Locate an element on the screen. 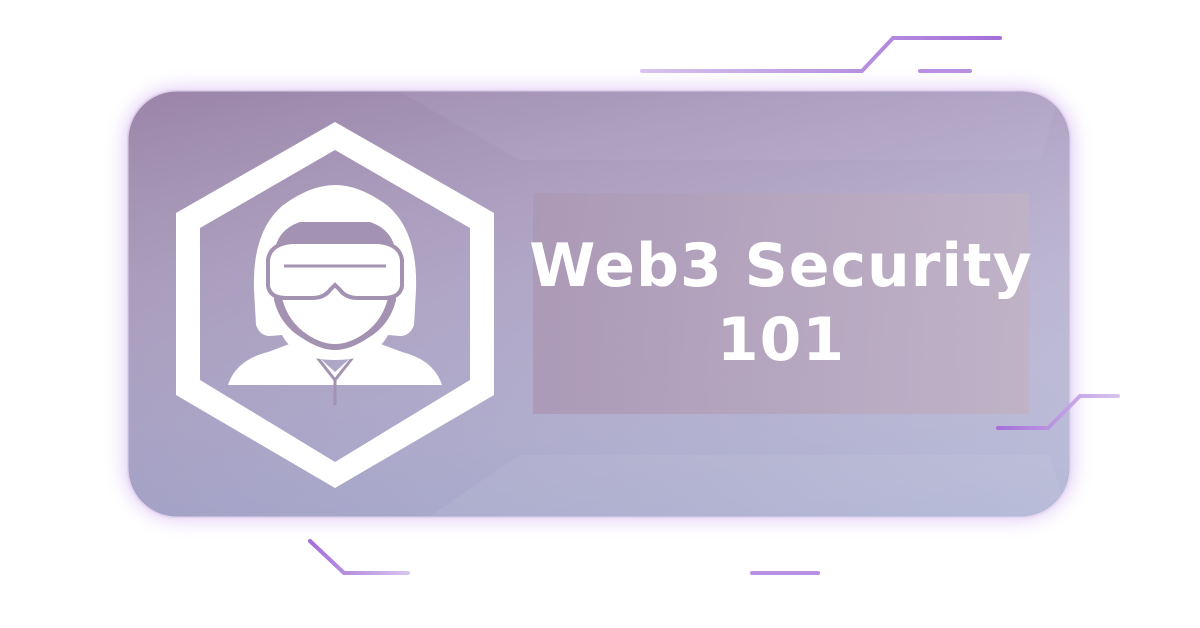 The image size is (1200, 628). banner-title-line-1: Web3 Security is located at coordinates (781, 266).